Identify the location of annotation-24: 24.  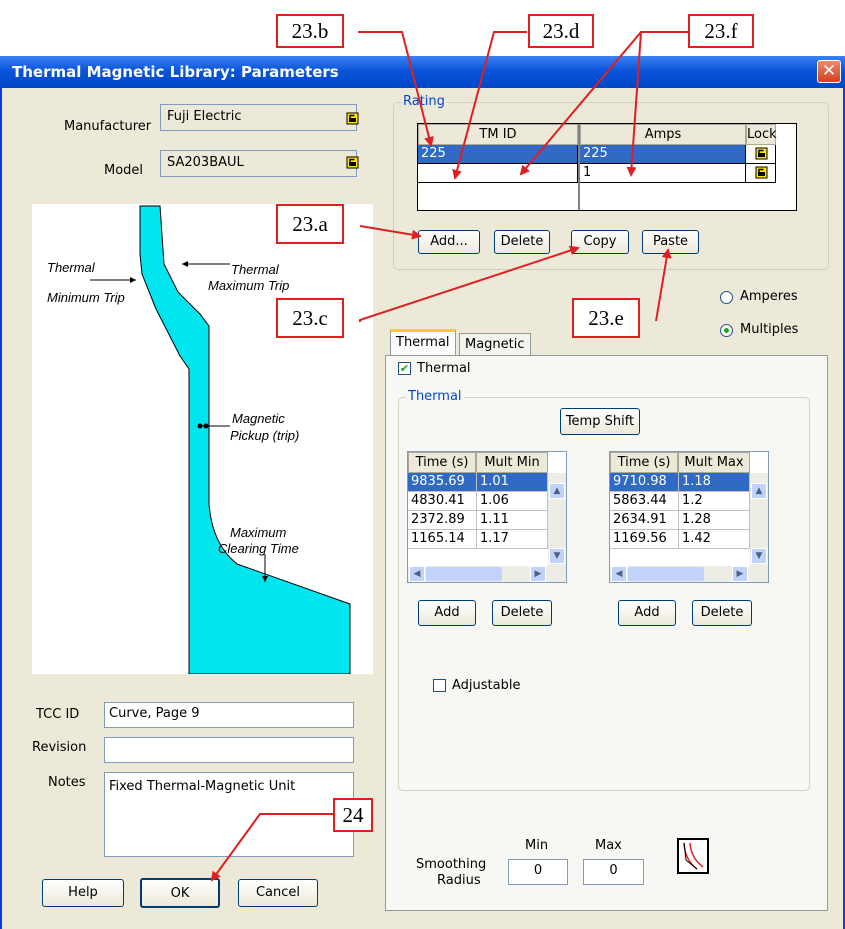
(353, 815).